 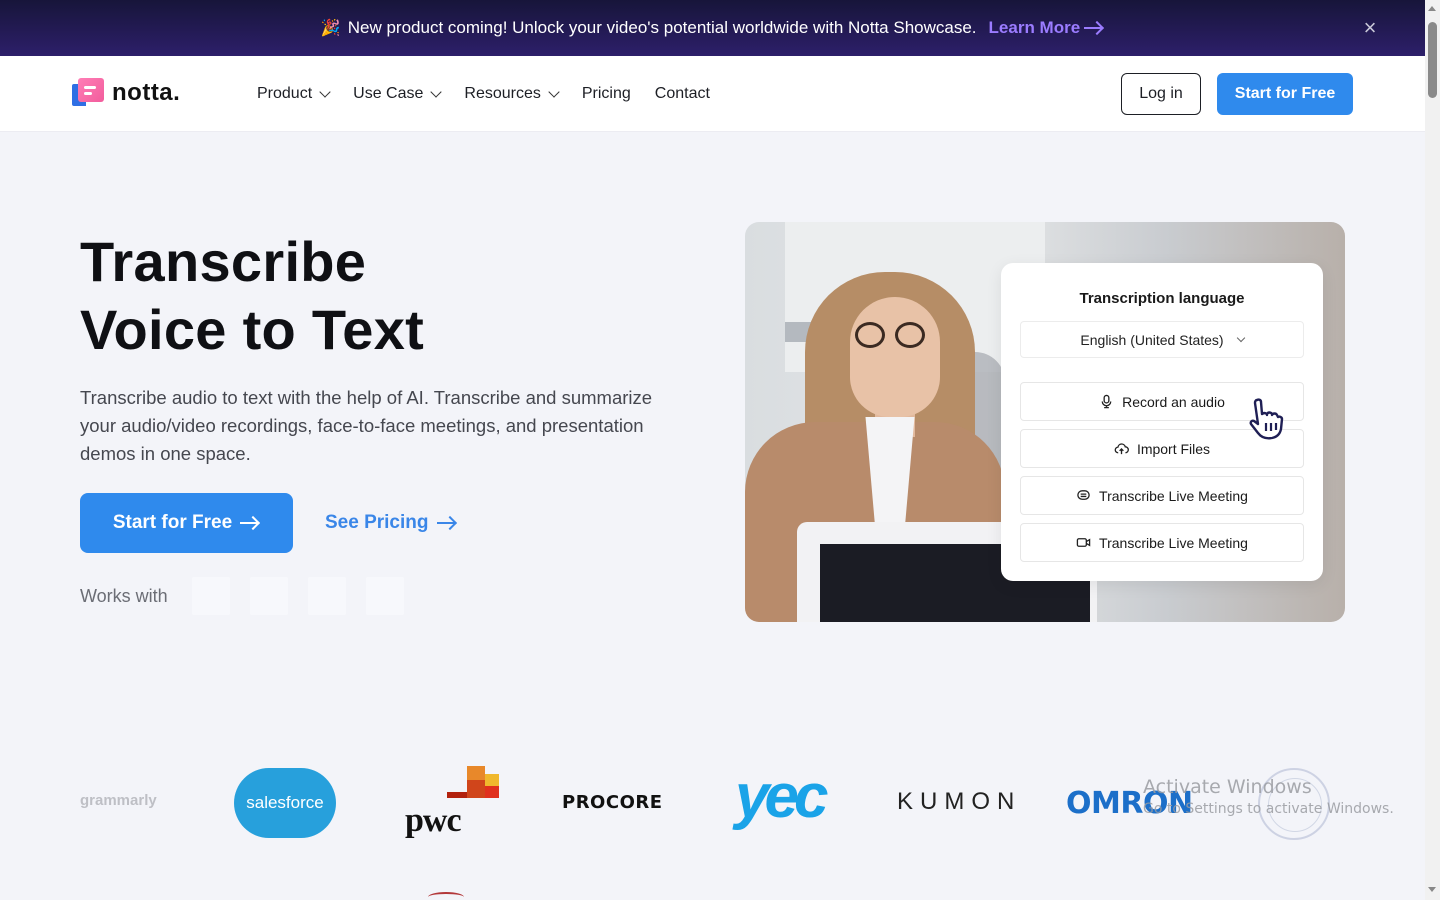 I want to click on notta-logo-icon, so click(x=88, y=93).